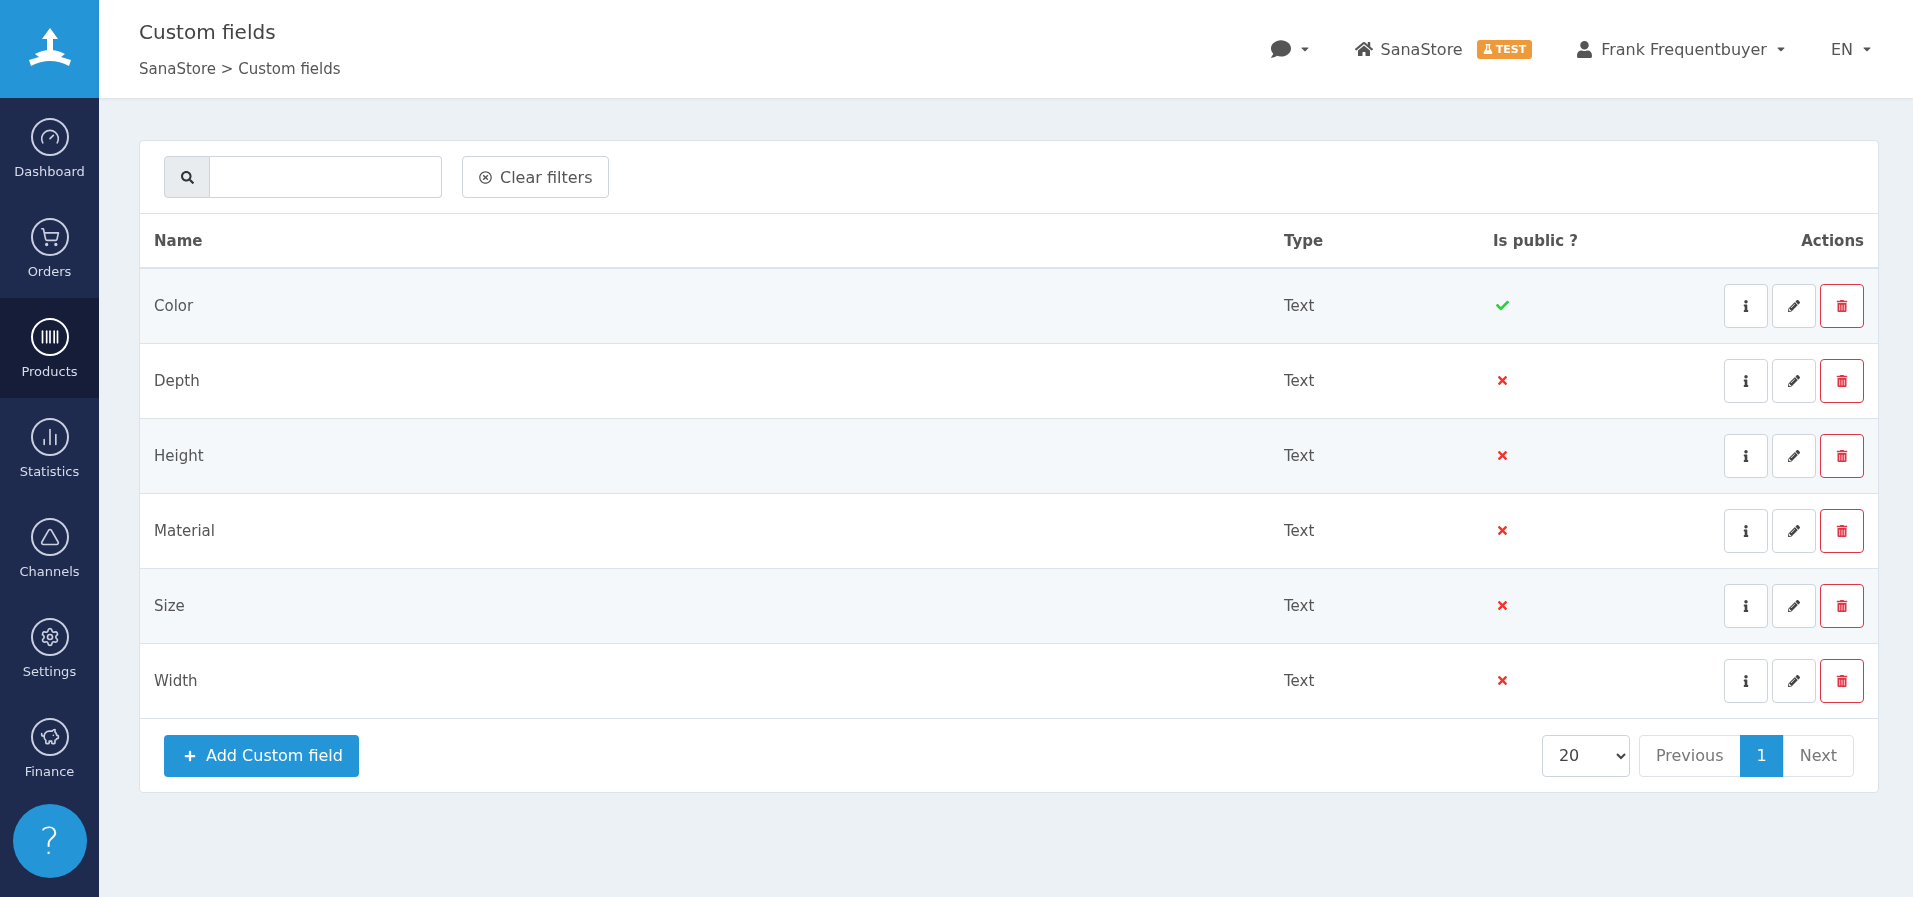 The image size is (1913, 897). I want to click on nav-label: Channels, so click(49, 571).